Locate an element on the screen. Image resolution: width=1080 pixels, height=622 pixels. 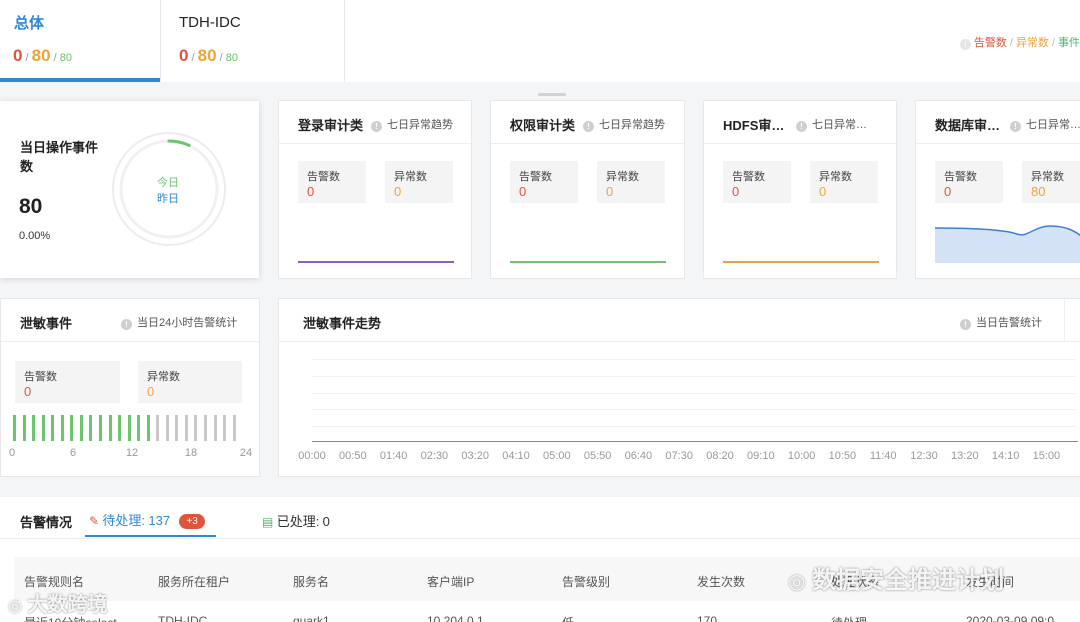
ring-yesterday-label: 昨日 is located at coordinates (168, 199).